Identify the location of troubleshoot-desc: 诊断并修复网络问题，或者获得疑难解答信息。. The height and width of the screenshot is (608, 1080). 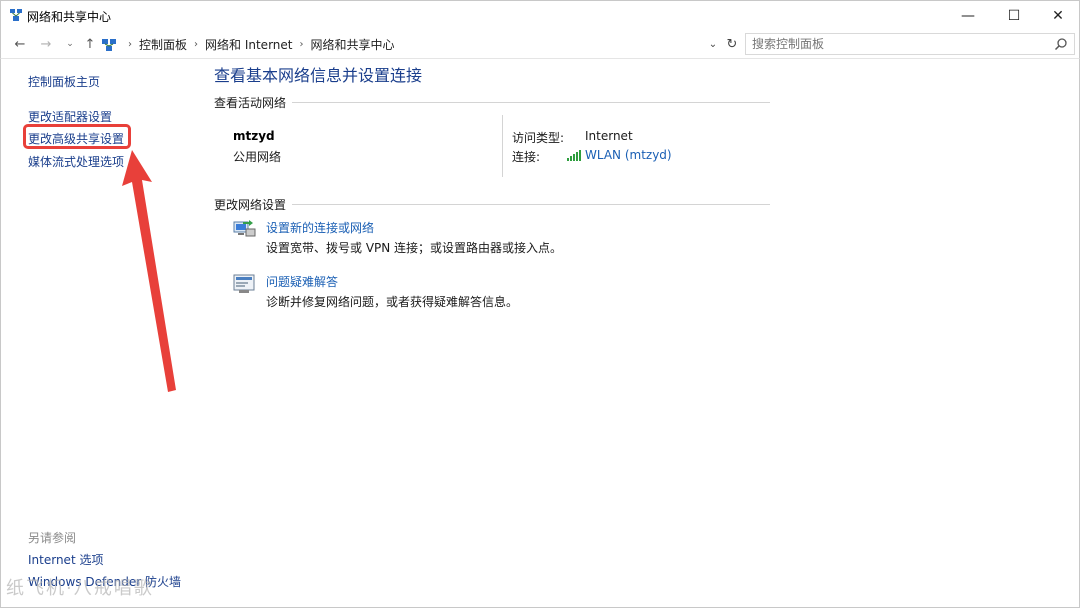
(392, 302).